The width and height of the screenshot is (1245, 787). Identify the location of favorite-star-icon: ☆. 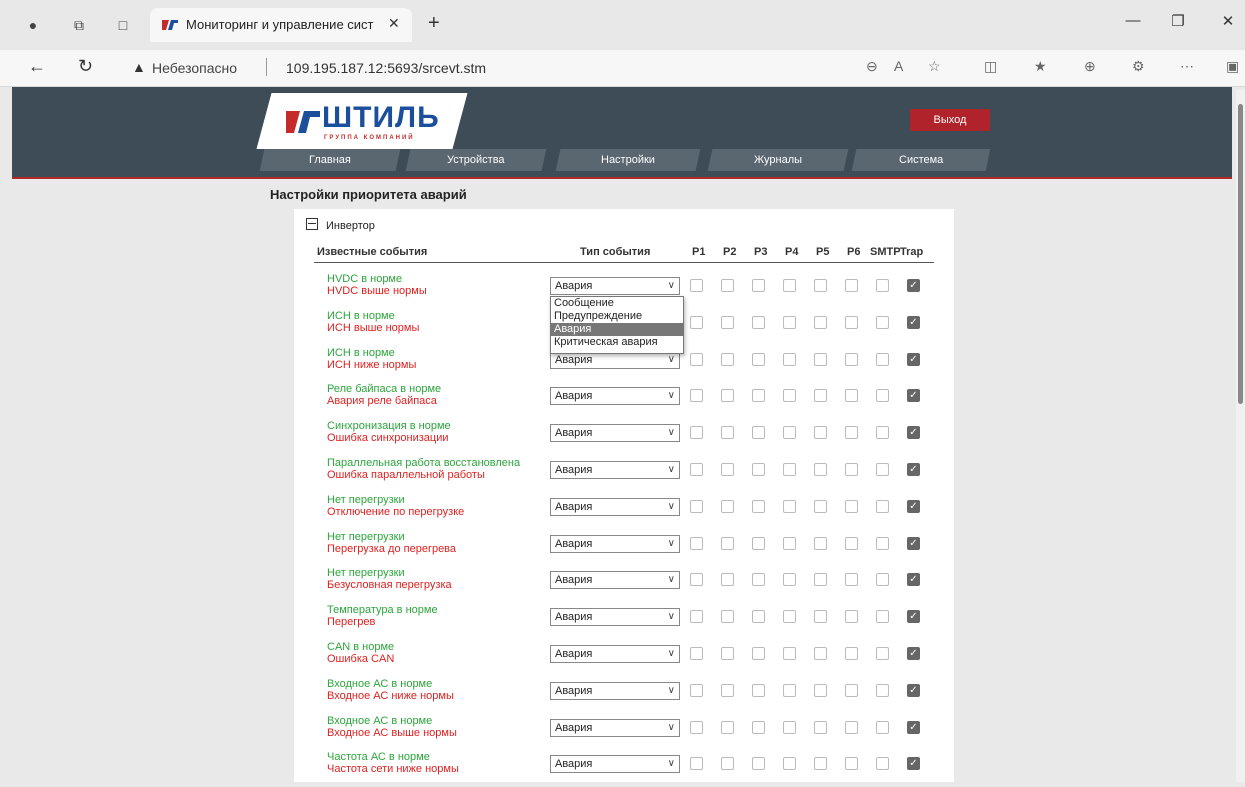
(934, 66).